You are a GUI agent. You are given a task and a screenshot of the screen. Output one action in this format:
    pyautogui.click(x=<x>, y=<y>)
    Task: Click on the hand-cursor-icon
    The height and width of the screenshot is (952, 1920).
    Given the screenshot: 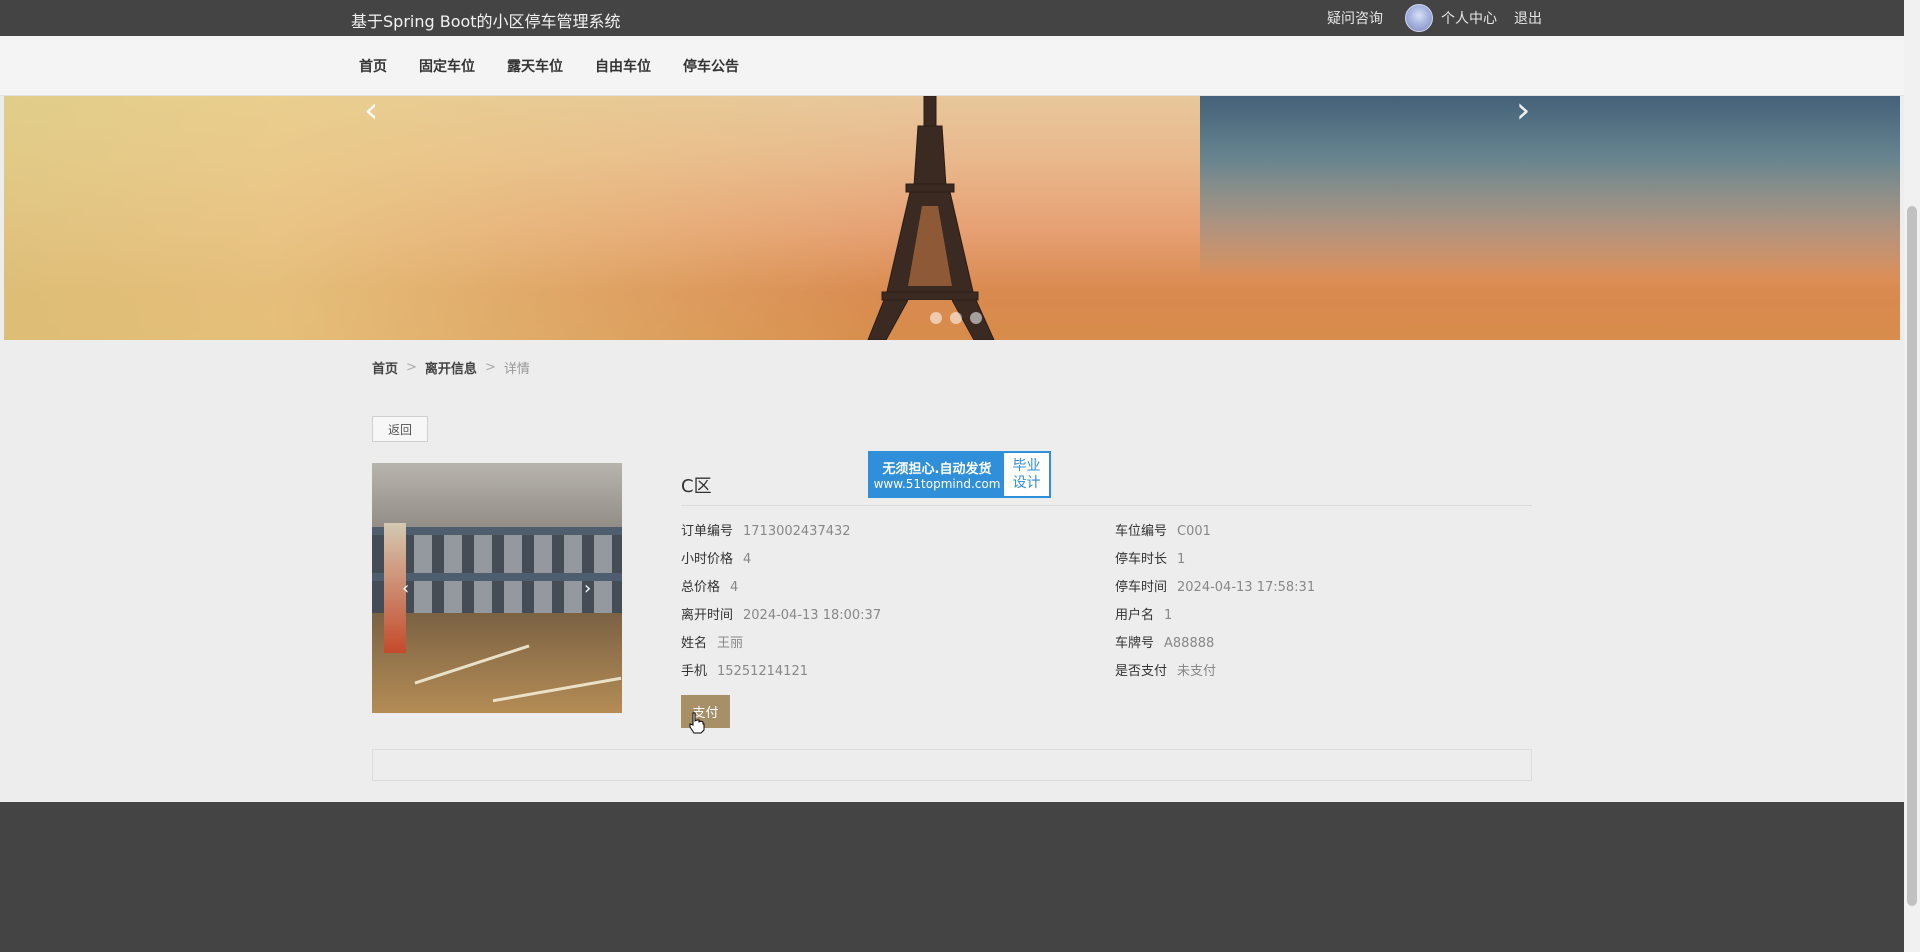 What is the action you would take?
    pyautogui.click(x=697, y=723)
    